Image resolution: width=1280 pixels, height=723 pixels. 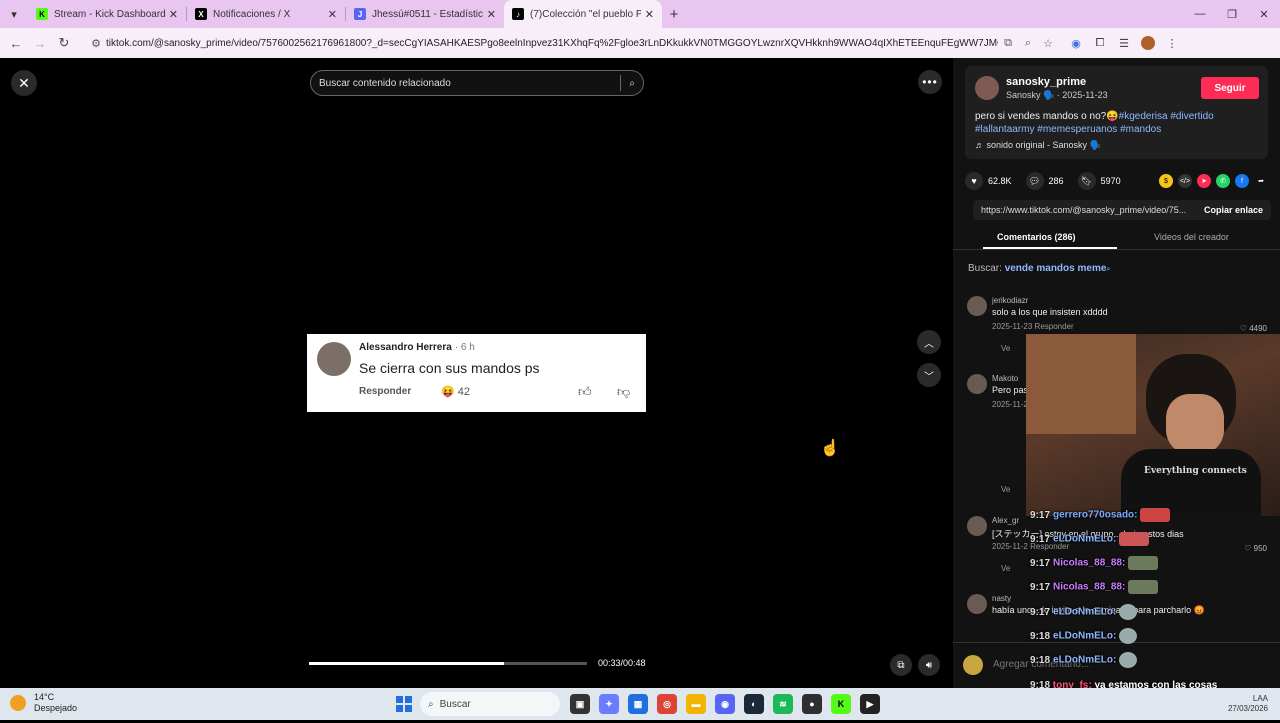 What do you see at coordinates (404, 704) in the screenshot?
I see `windows-start-icon` at bounding box center [404, 704].